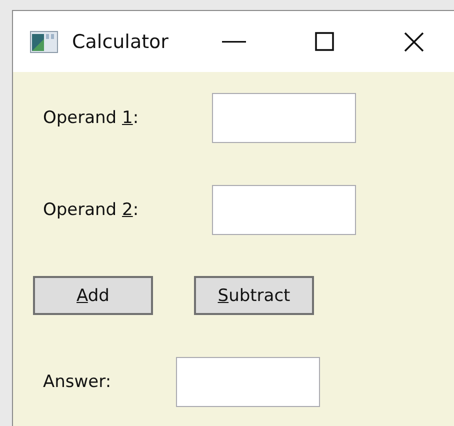  What do you see at coordinates (44, 41) in the screenshot?
I see `window-icon` at bounding box center [44, 41].